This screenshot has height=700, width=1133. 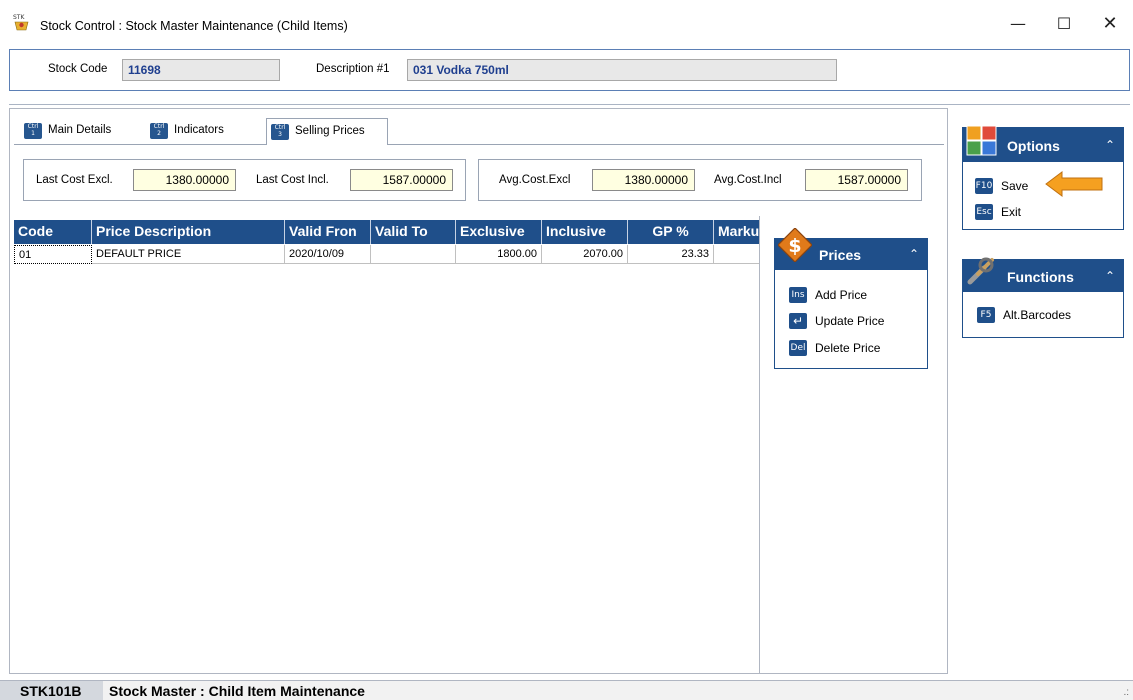 I want to click on column-header-inclusive: Inclusive, so click(x=585, y=232).